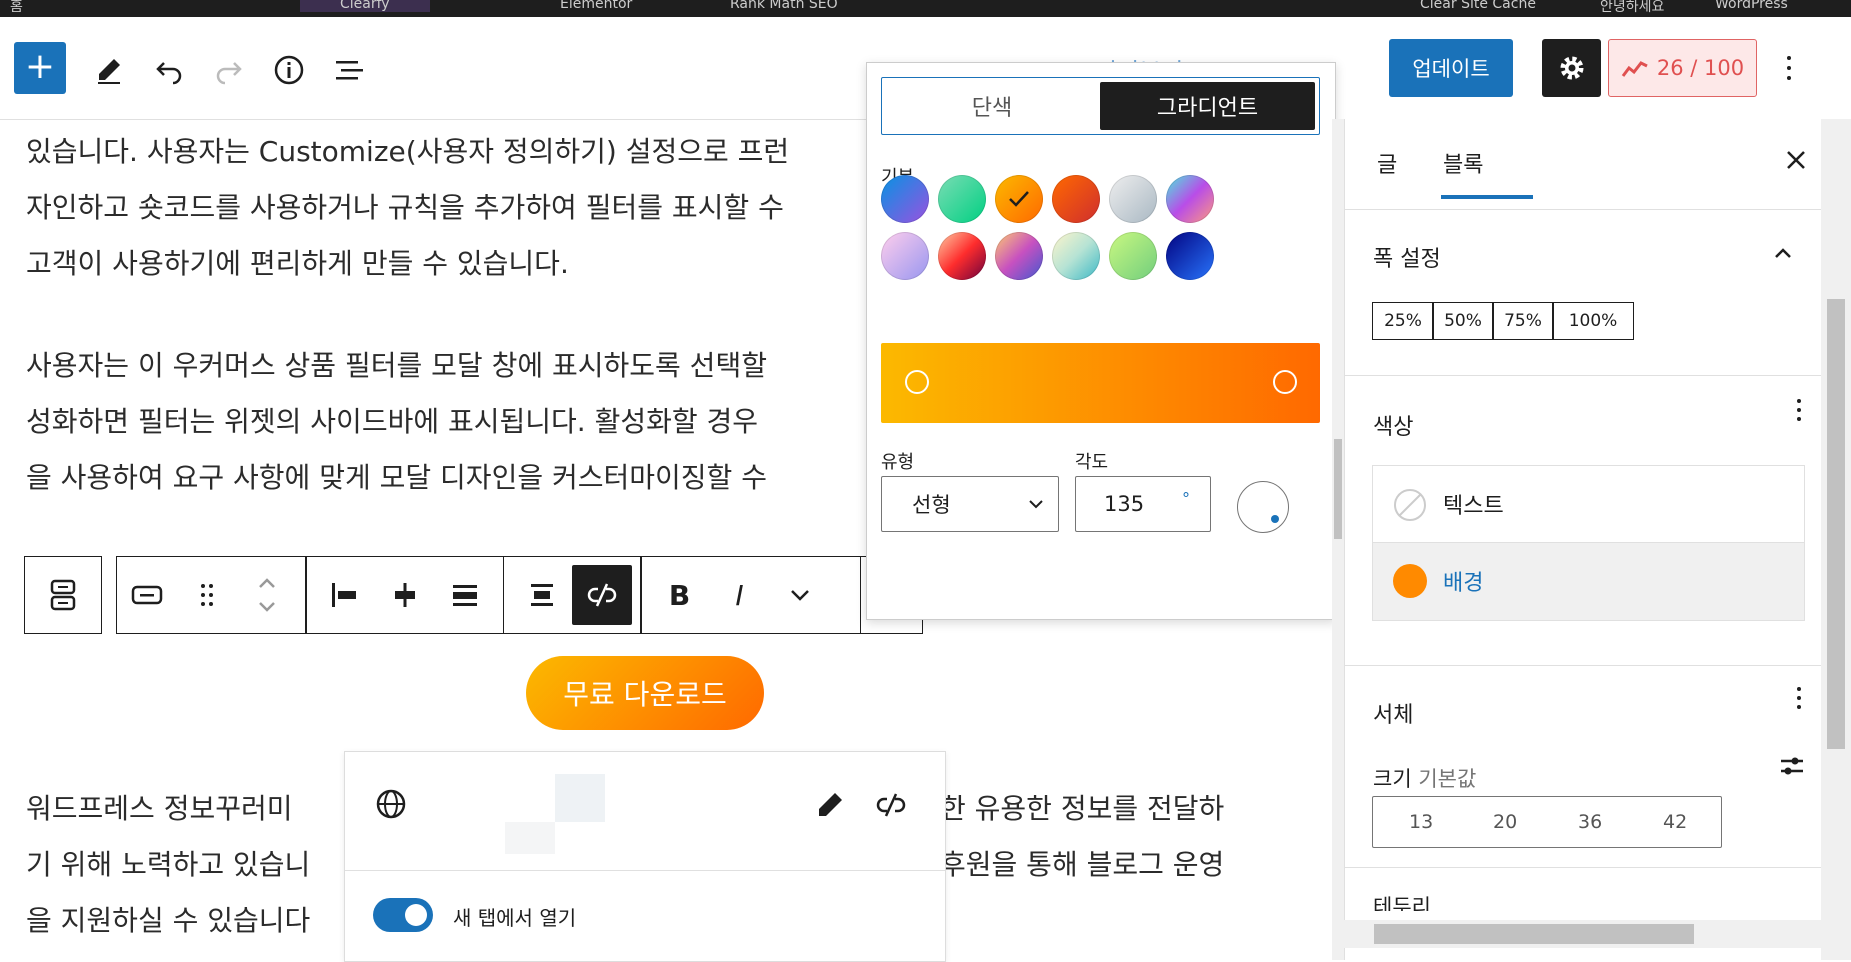  Describe the element at coordinates (40, 68) in the screenshot. I see `add-block-button: +` at that location.